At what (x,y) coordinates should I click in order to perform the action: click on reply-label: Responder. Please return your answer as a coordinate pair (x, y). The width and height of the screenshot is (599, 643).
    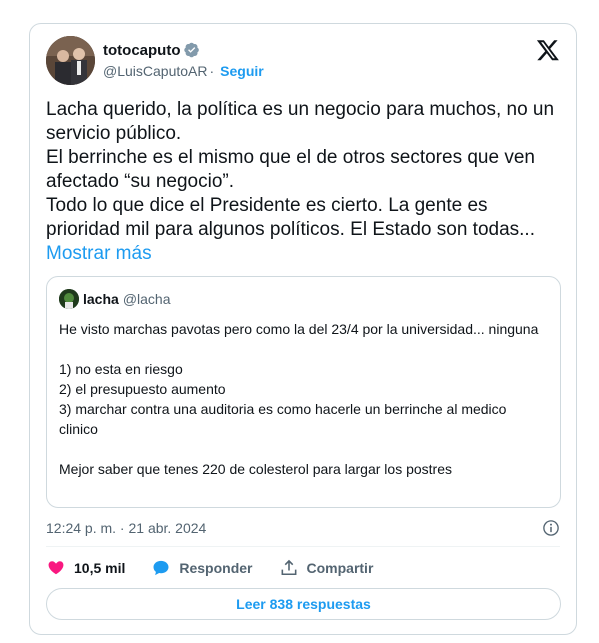
    Looking at the image, I should click on (216, 568).